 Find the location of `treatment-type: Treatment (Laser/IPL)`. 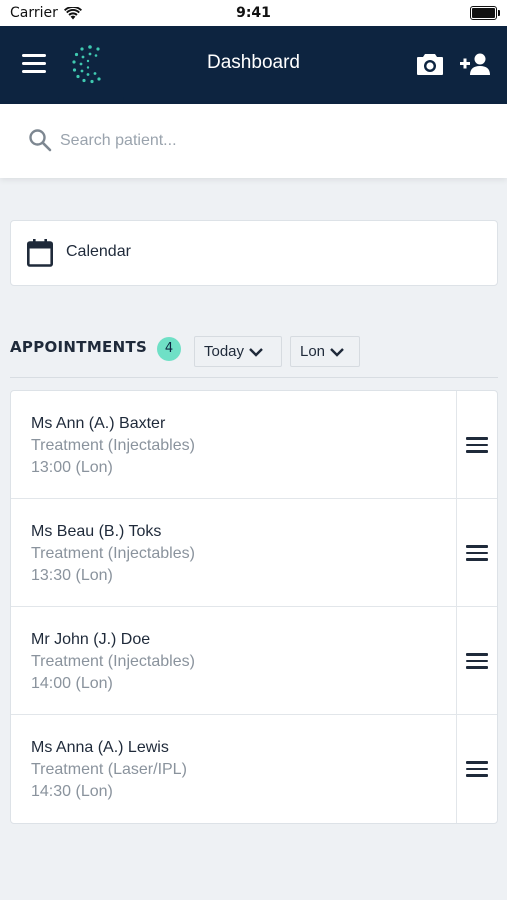

treatment-type: Treatment (Laser/IPL) is located at coordinates (109, 769).